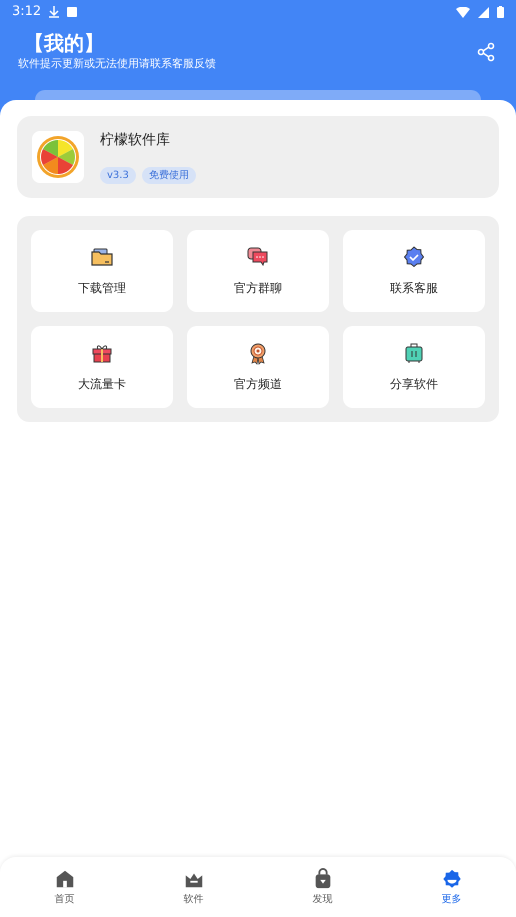  I want to click on menu-tile: 官方群聊, so click(258, 271).